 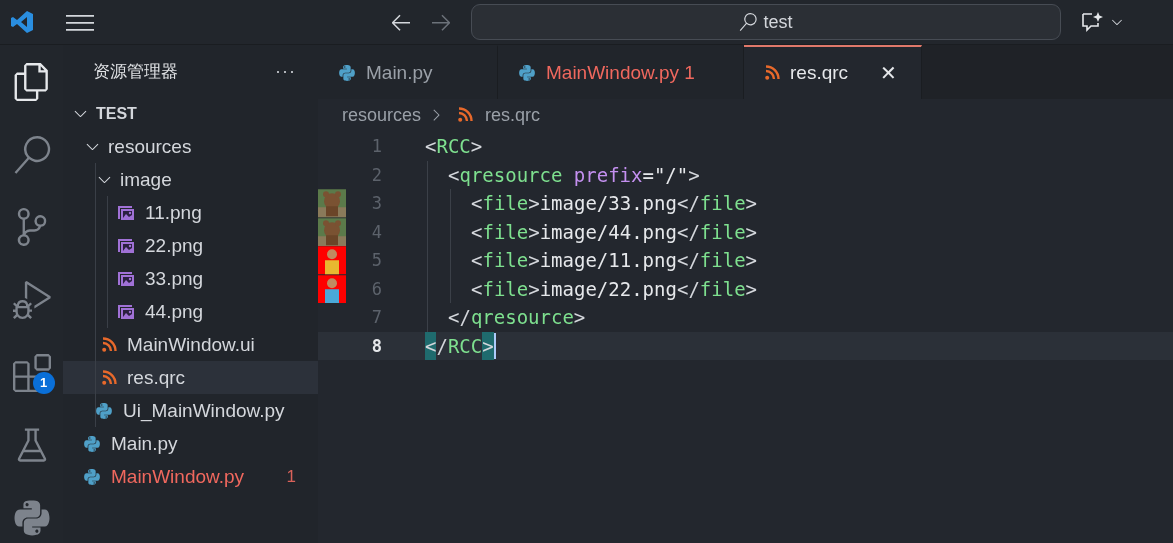 I want to click on code-line: </RCC>, so click(x=460, y=345).